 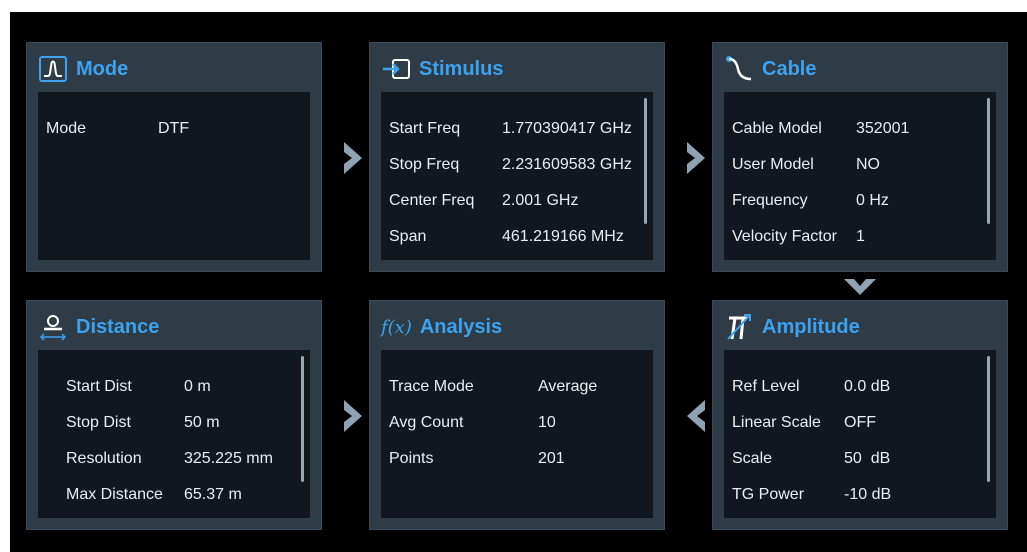 What do you see at coordinates (396, 69) in the screenshot?
I see `input-arrow-icon` at bounding box center [396, 69].